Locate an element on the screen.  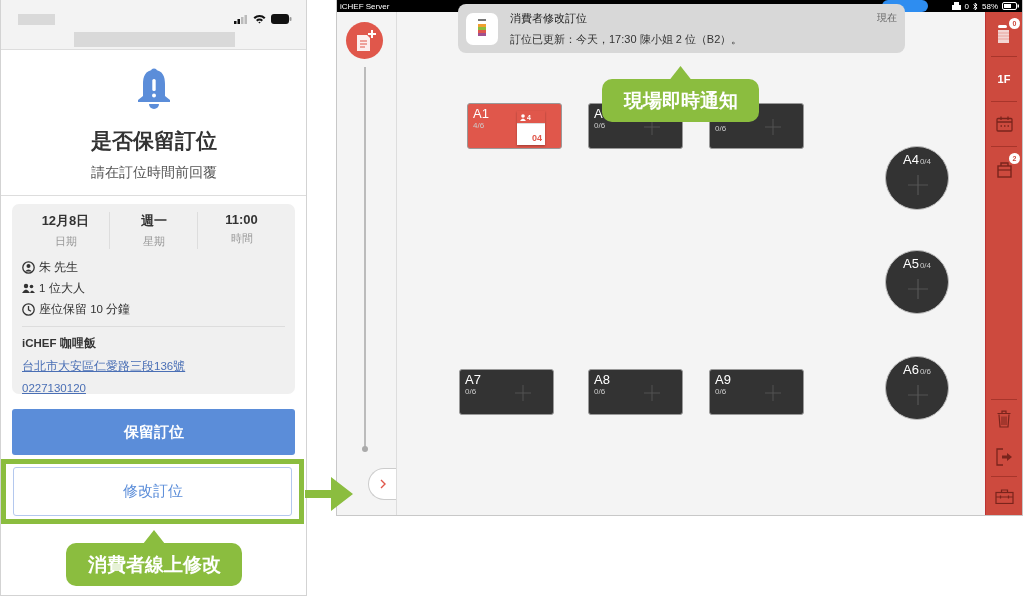
notification-toast: 消費者修改訂位 訂位已更新：今天，17:30 陳小姐 2 位（B2）。 現在 is located at coordinates (681, 28).